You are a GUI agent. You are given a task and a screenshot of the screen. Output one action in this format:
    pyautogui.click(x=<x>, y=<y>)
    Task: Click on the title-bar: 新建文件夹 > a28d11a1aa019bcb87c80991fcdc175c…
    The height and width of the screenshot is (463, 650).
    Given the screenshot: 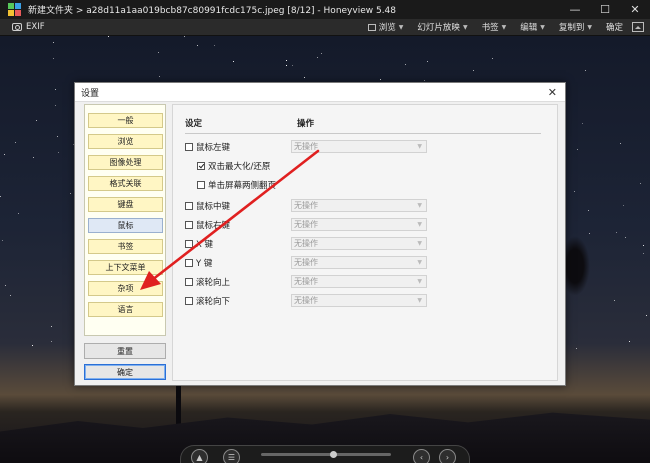 What is the action you would take?
    pyautogui.click(x=325, y=9)
    